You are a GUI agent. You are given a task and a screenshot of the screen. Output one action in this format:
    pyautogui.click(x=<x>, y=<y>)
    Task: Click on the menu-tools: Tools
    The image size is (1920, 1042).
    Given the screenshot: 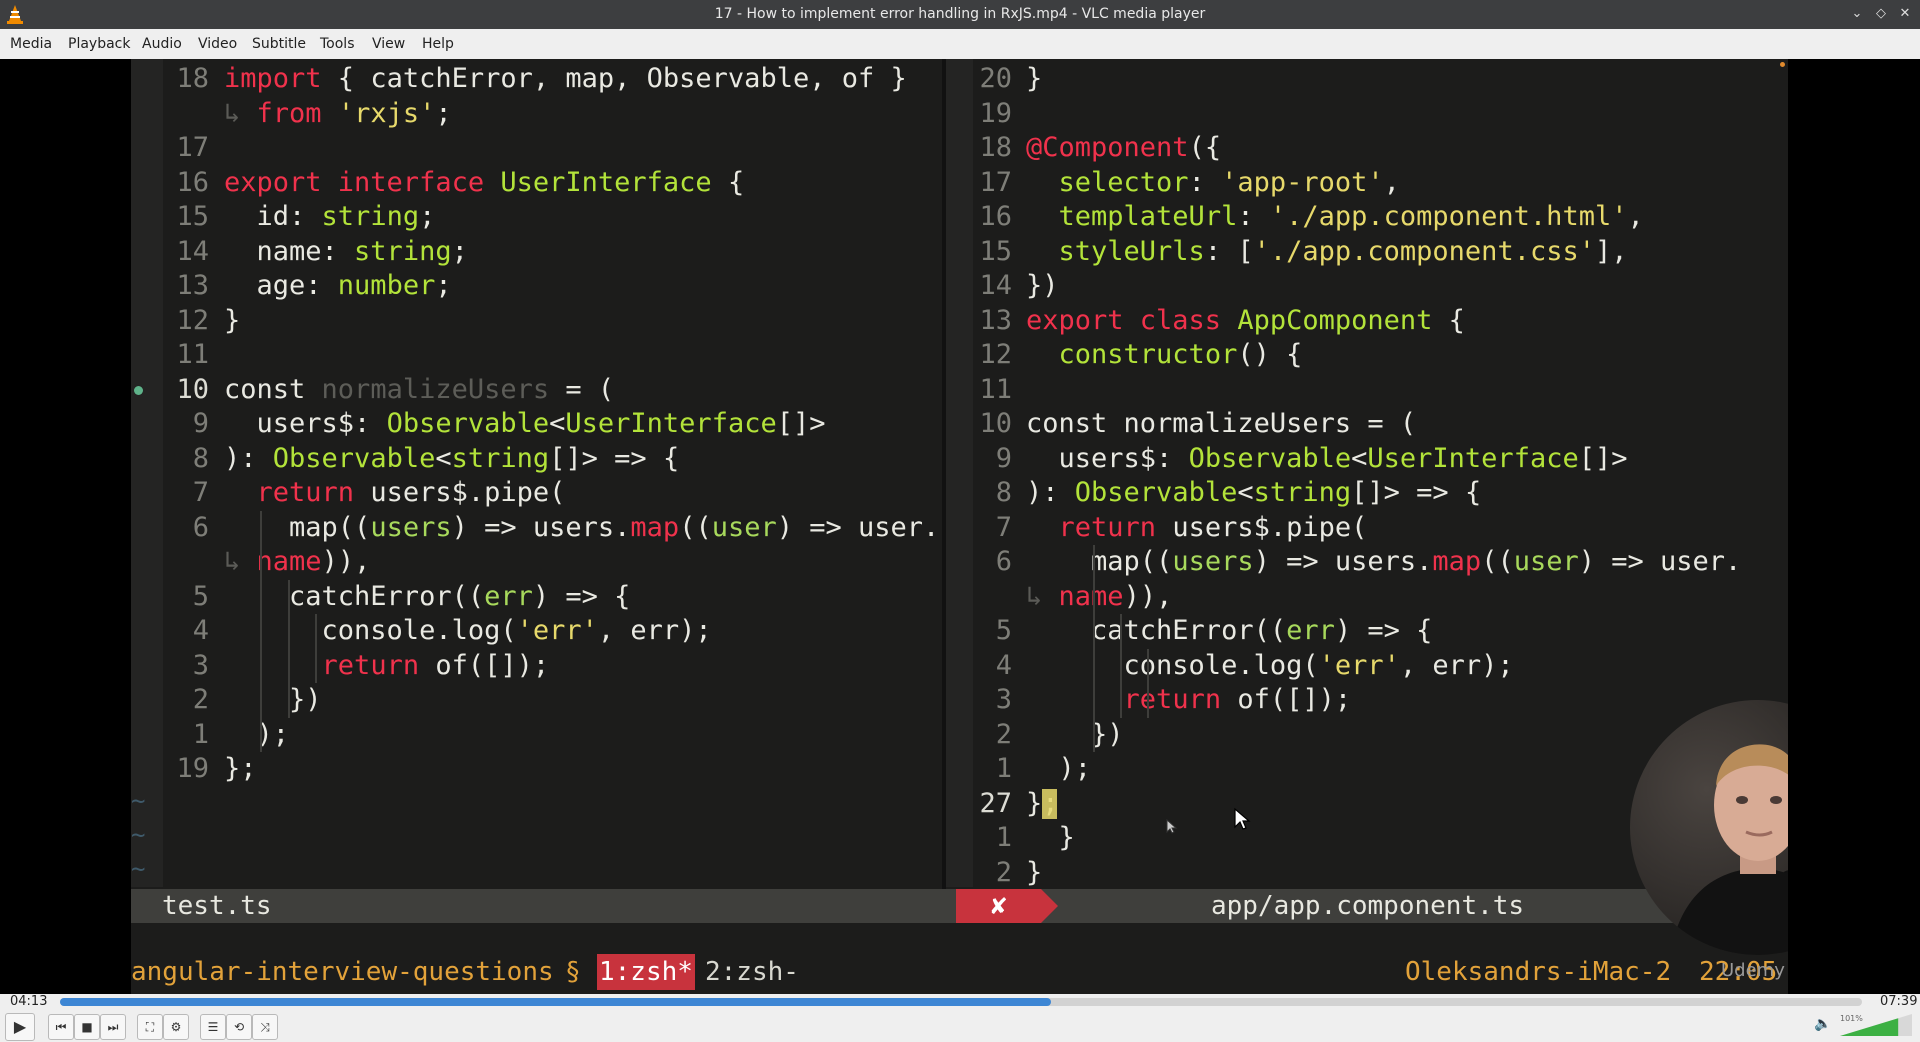 What is the action you would take?
    pyautogui.click(x=337, y=44)
    